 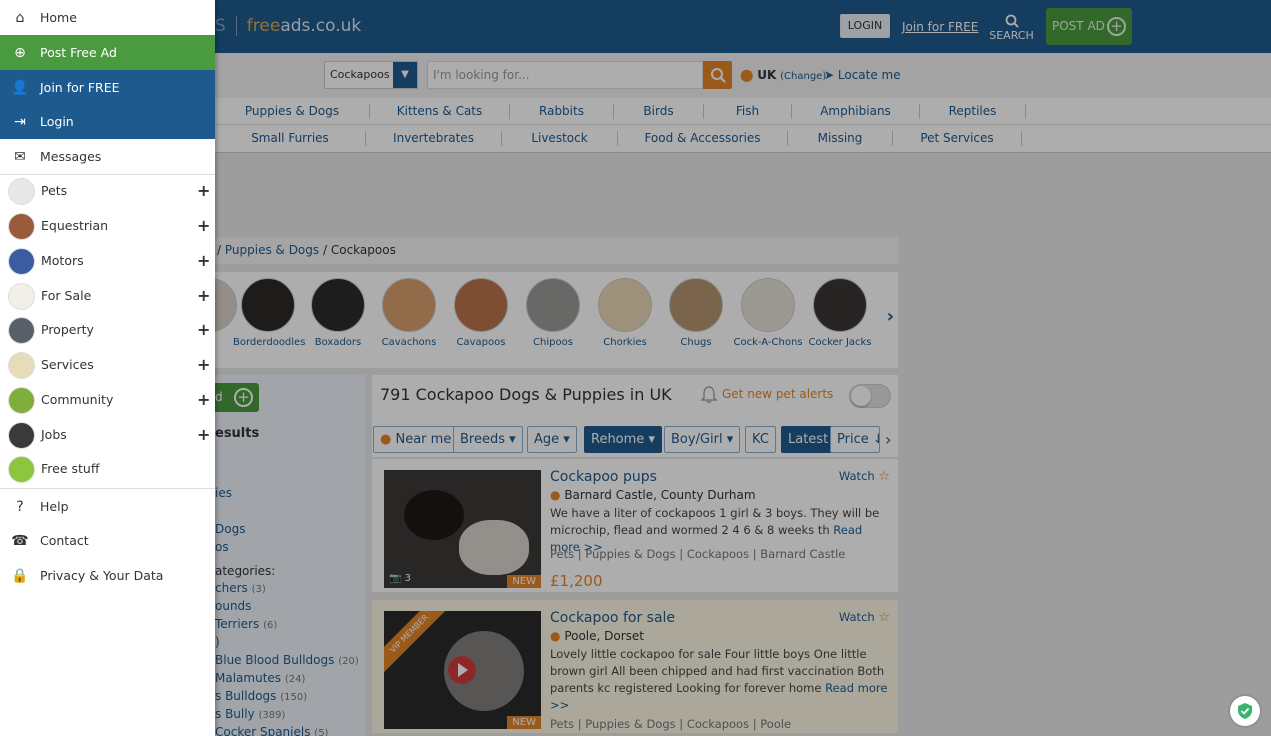 I want to click on shield-check-icon, so click(x=1245, y=711).